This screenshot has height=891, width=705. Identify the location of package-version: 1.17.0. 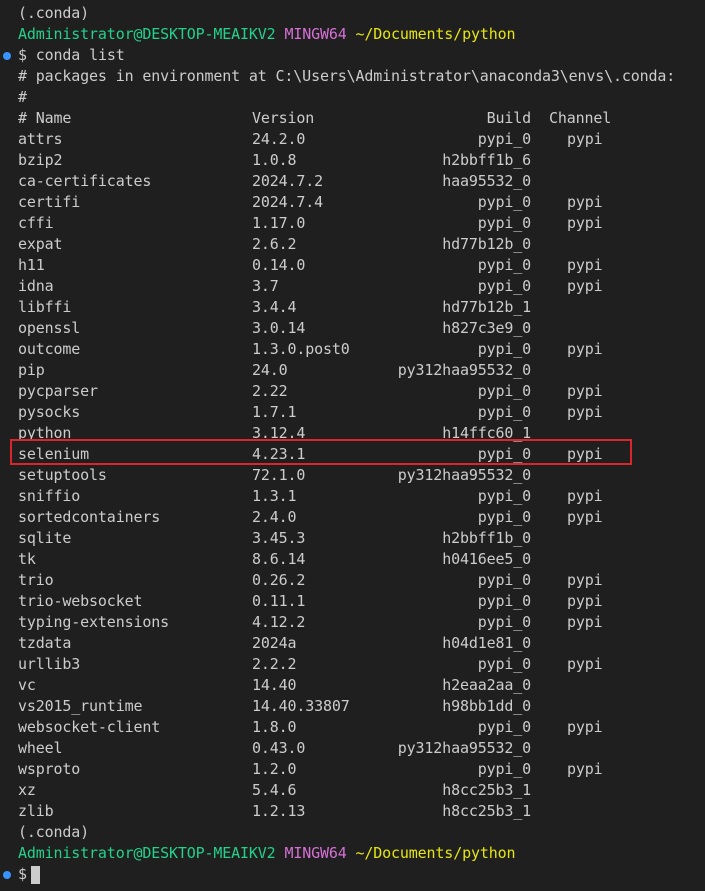
(279, 223).